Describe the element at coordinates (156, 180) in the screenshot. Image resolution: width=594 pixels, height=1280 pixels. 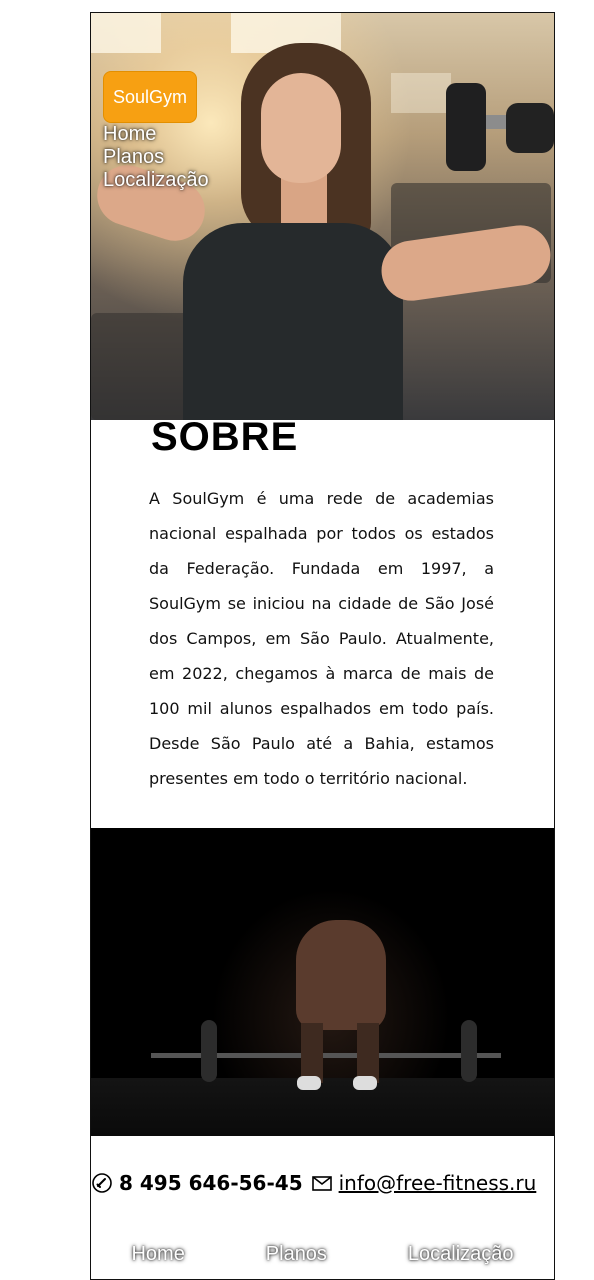
I see `nav-localizacao: Localização` at that location.